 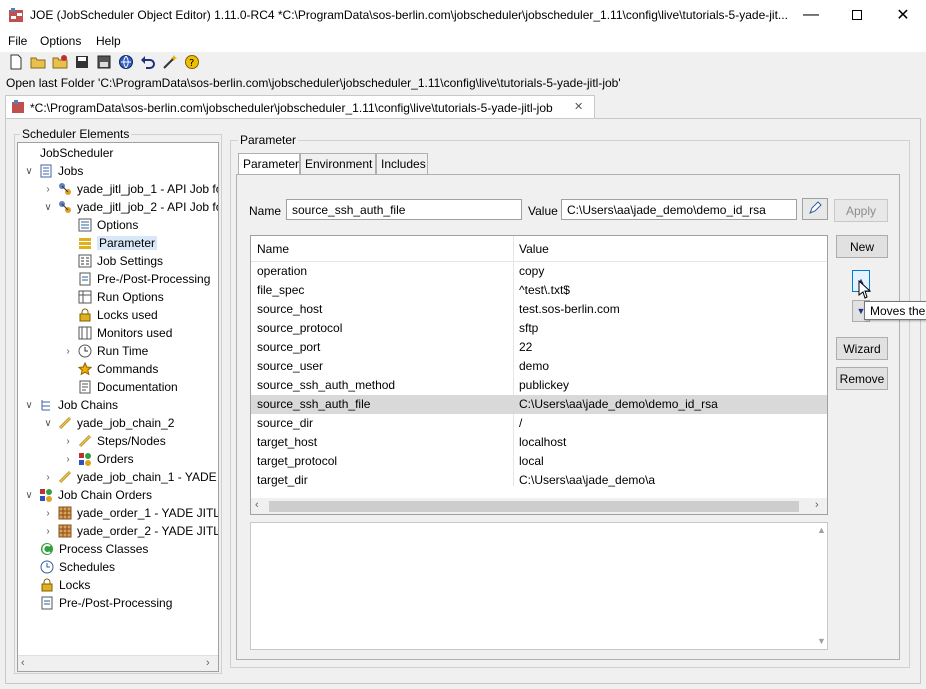 What do you see at coordinates (130, 513) in the screenshot?
I see `tree-item-order-1: › yade_order_1 - YADE JITL C` at bounding box center [130, 513].